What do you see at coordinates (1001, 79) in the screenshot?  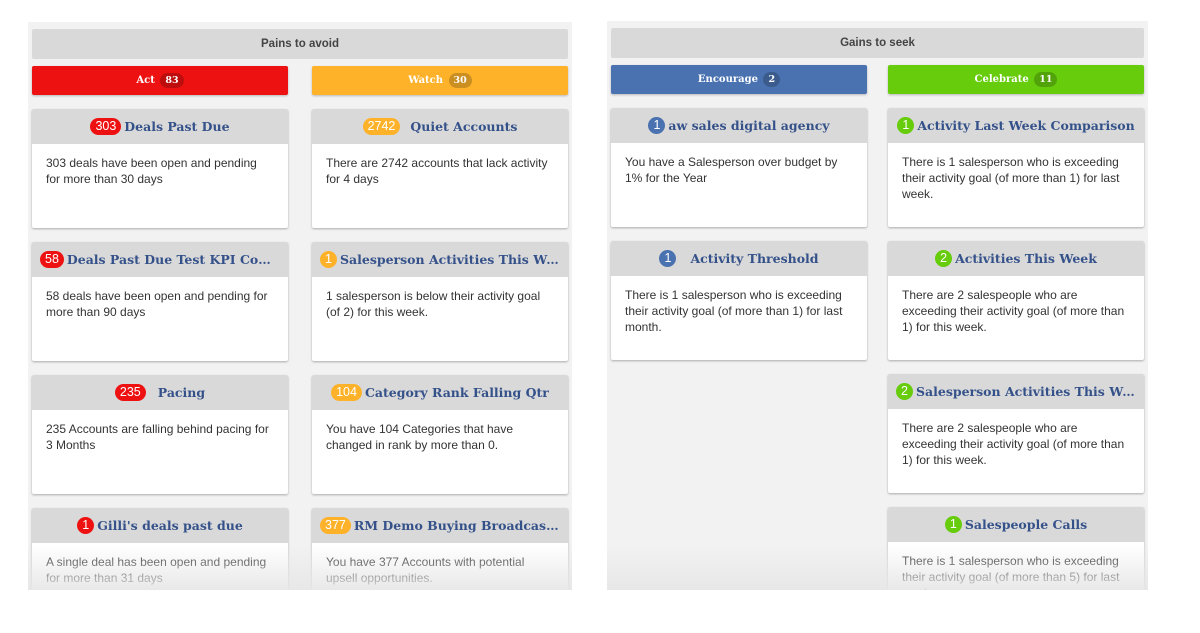 I see `column-label: Celebrate` at bounding box center [1001, 79].